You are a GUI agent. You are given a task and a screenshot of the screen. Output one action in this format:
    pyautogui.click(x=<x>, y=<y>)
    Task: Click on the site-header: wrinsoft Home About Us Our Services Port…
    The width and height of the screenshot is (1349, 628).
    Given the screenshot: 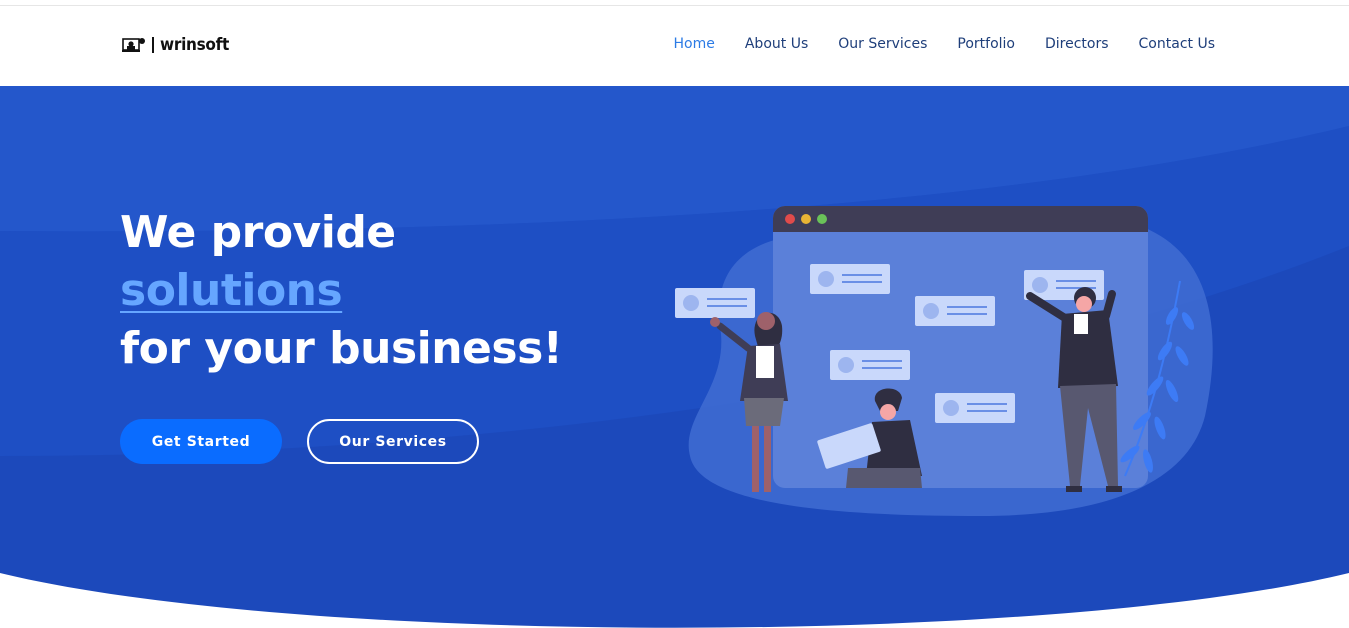 What is the action you would take?
    pyautogui.click(x=674, y=46)
    